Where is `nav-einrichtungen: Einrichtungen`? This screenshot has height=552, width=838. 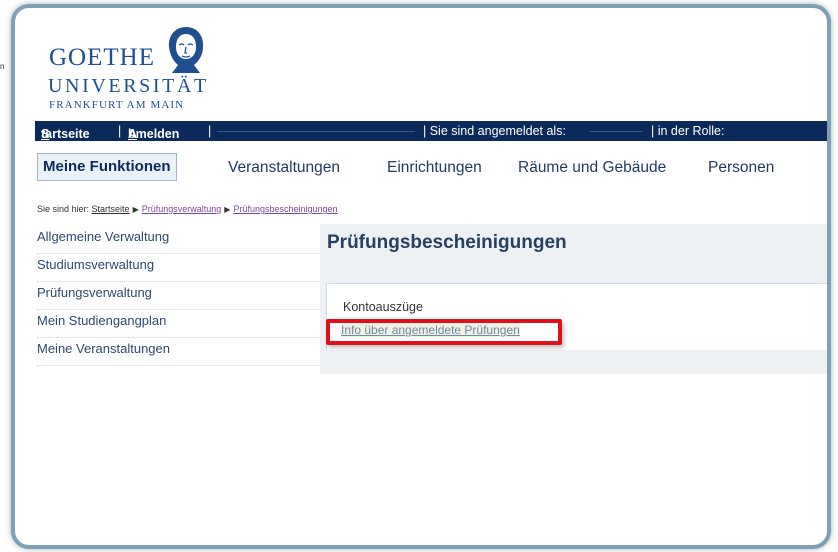
nav-einrichtungen: Einrichtungen is located at coordinates (434, 168).